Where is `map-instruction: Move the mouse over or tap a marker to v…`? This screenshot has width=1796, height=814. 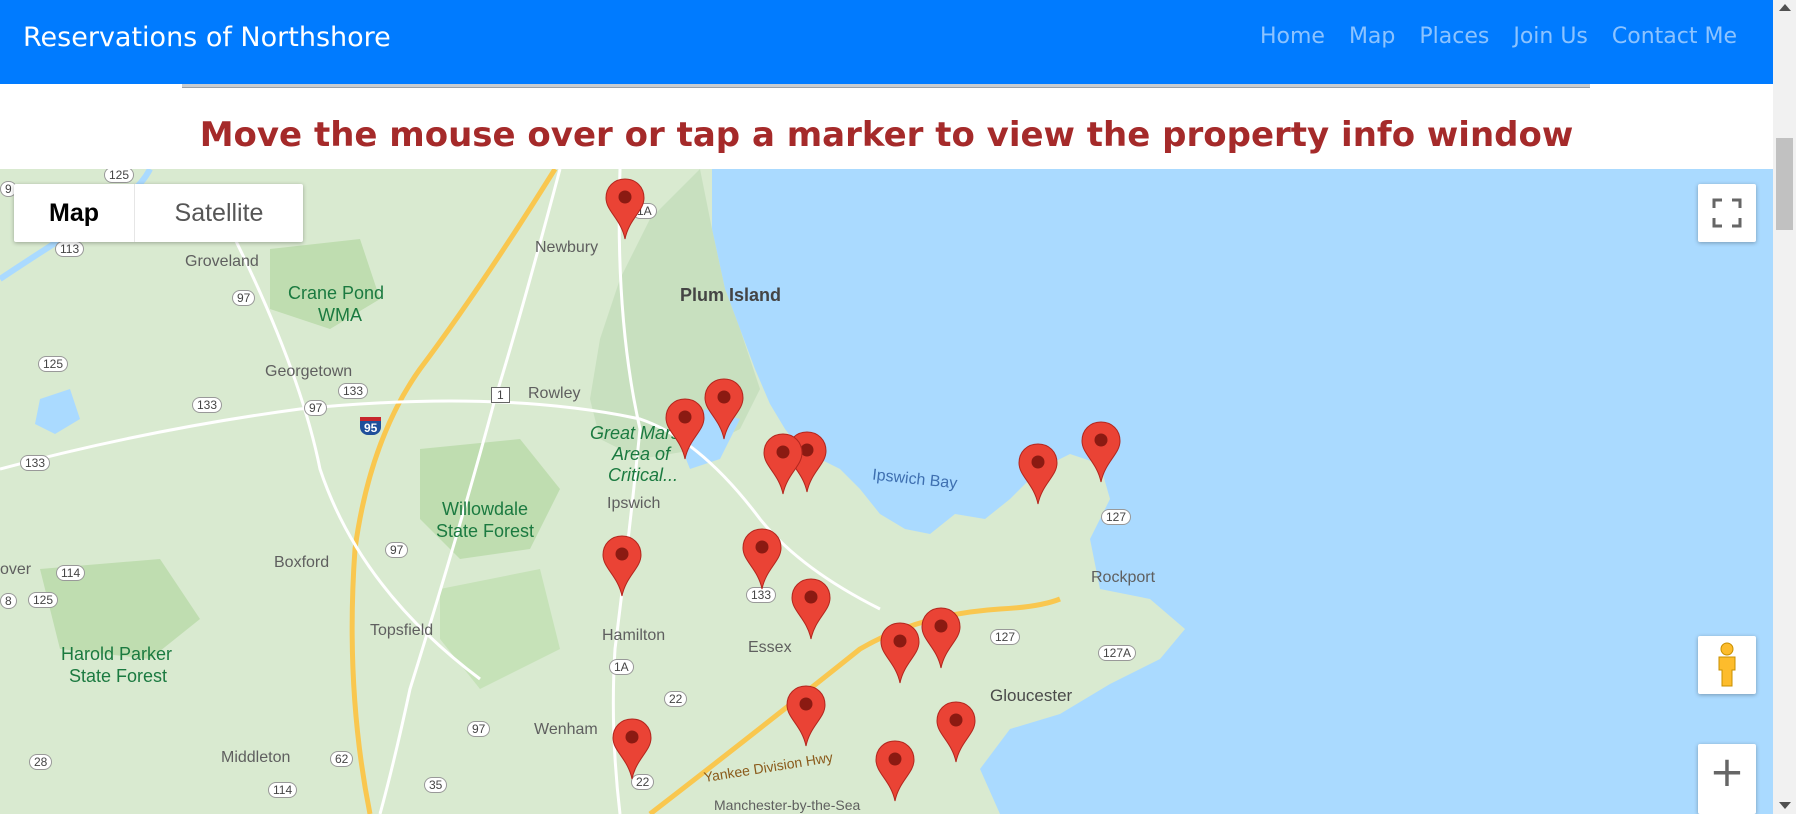 map-instruction: Move the mouse over or tap a marker to v… is located at coordinates (886, 135).